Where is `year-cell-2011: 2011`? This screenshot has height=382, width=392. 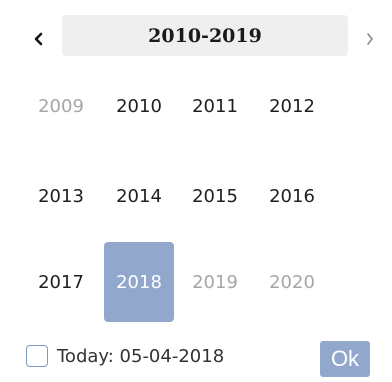
year-cell-2011: 2011 is located at coordinates (215, 106).